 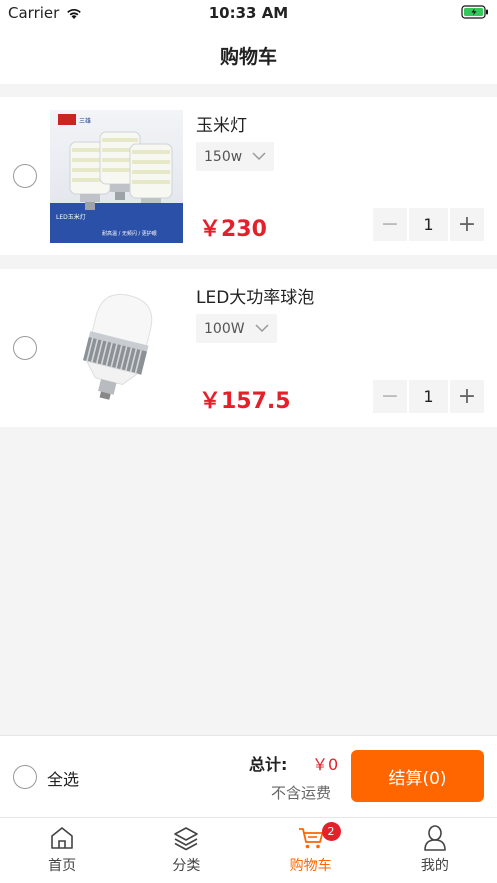 What do you see at coordinates (255, 295) in the screenshot?
I see `product-name: LED大功率球泡` at bounding box center [255, 295].